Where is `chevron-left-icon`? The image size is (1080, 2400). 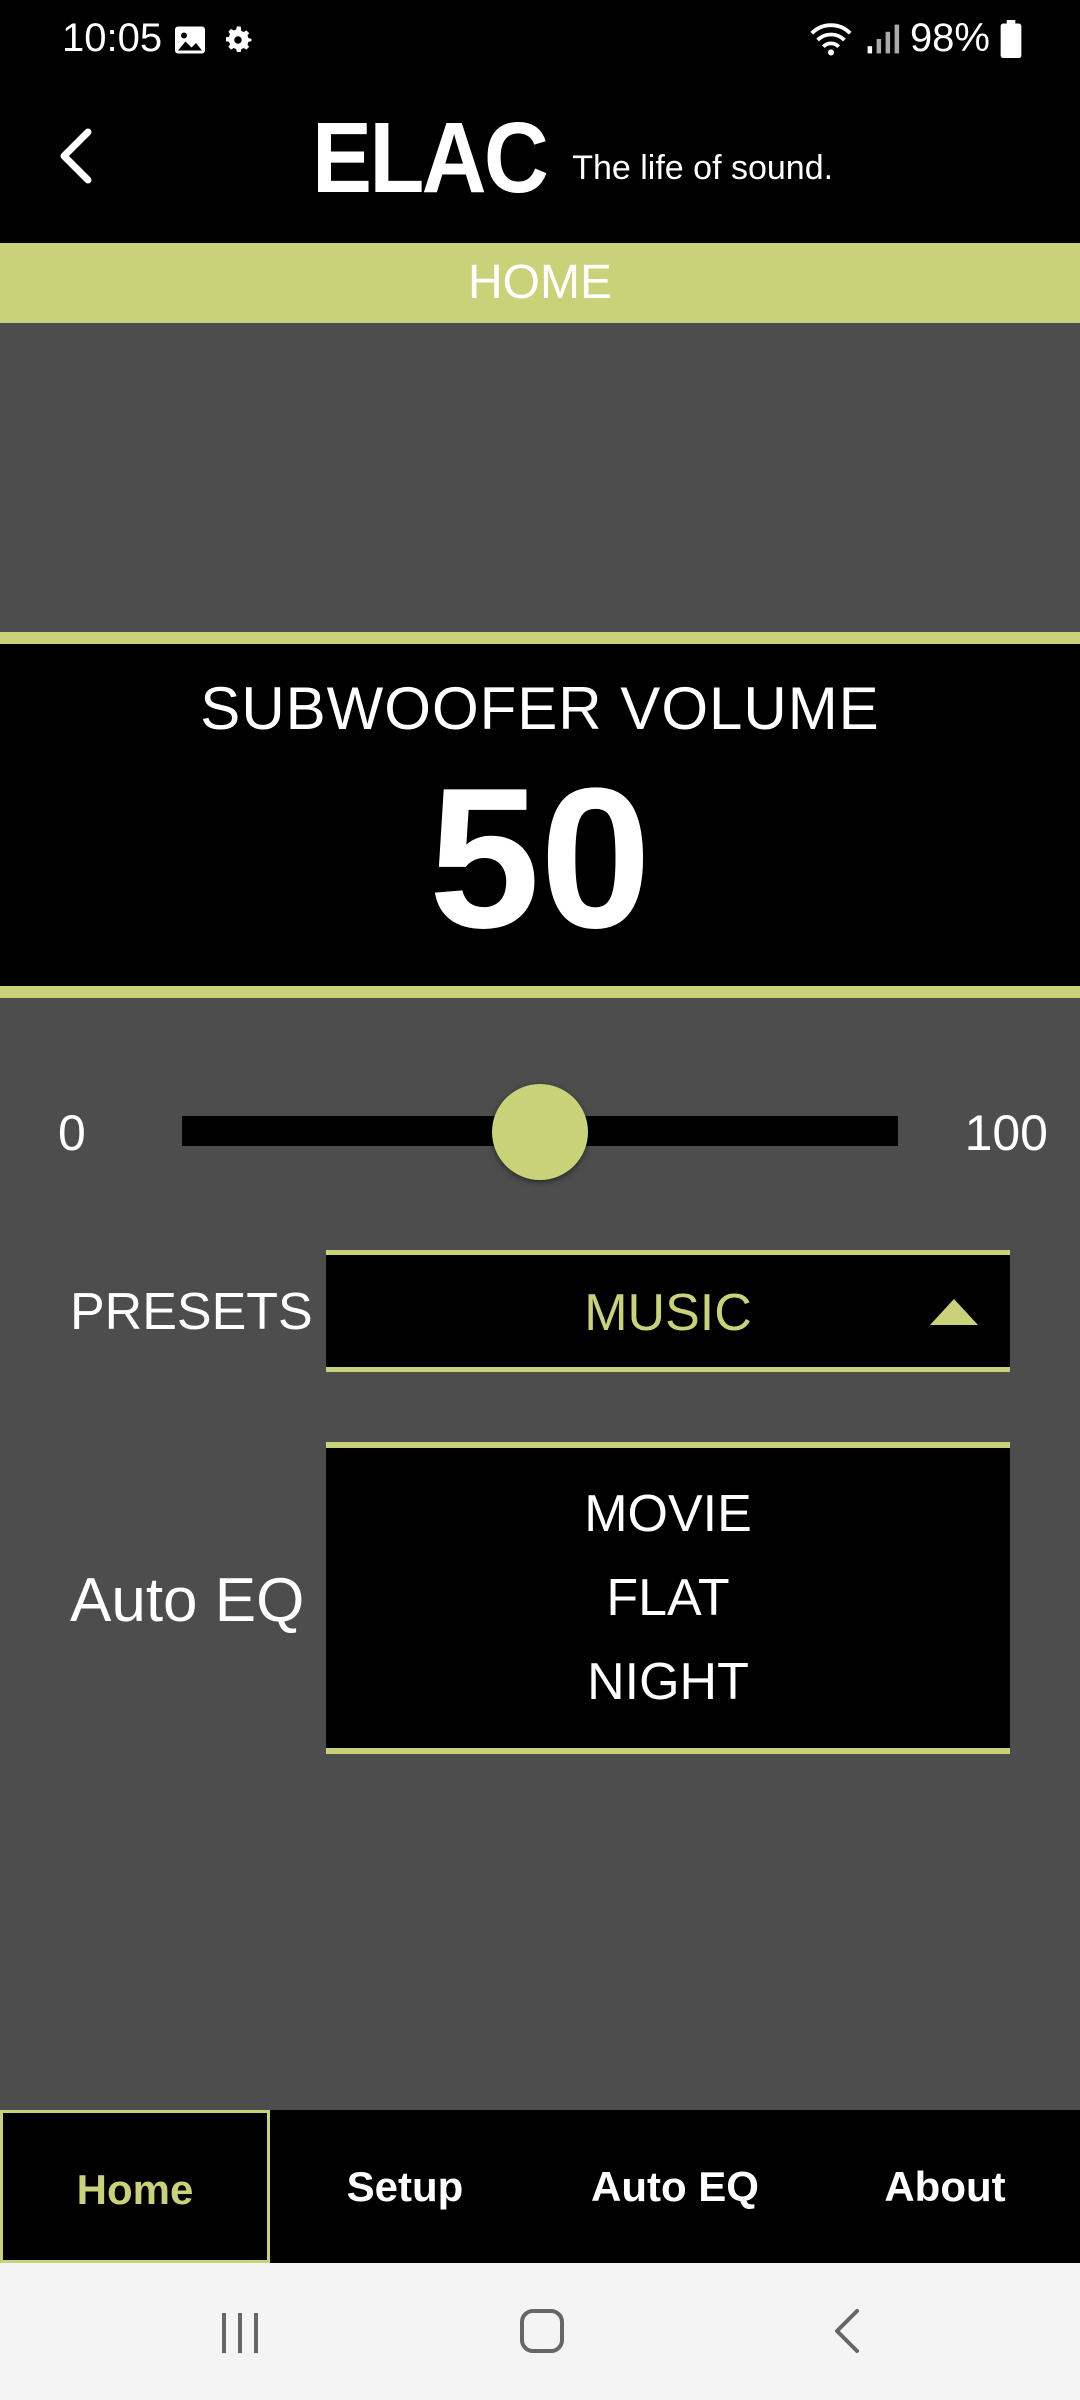
chevron-left-icon is located at coordinates (76, 156).